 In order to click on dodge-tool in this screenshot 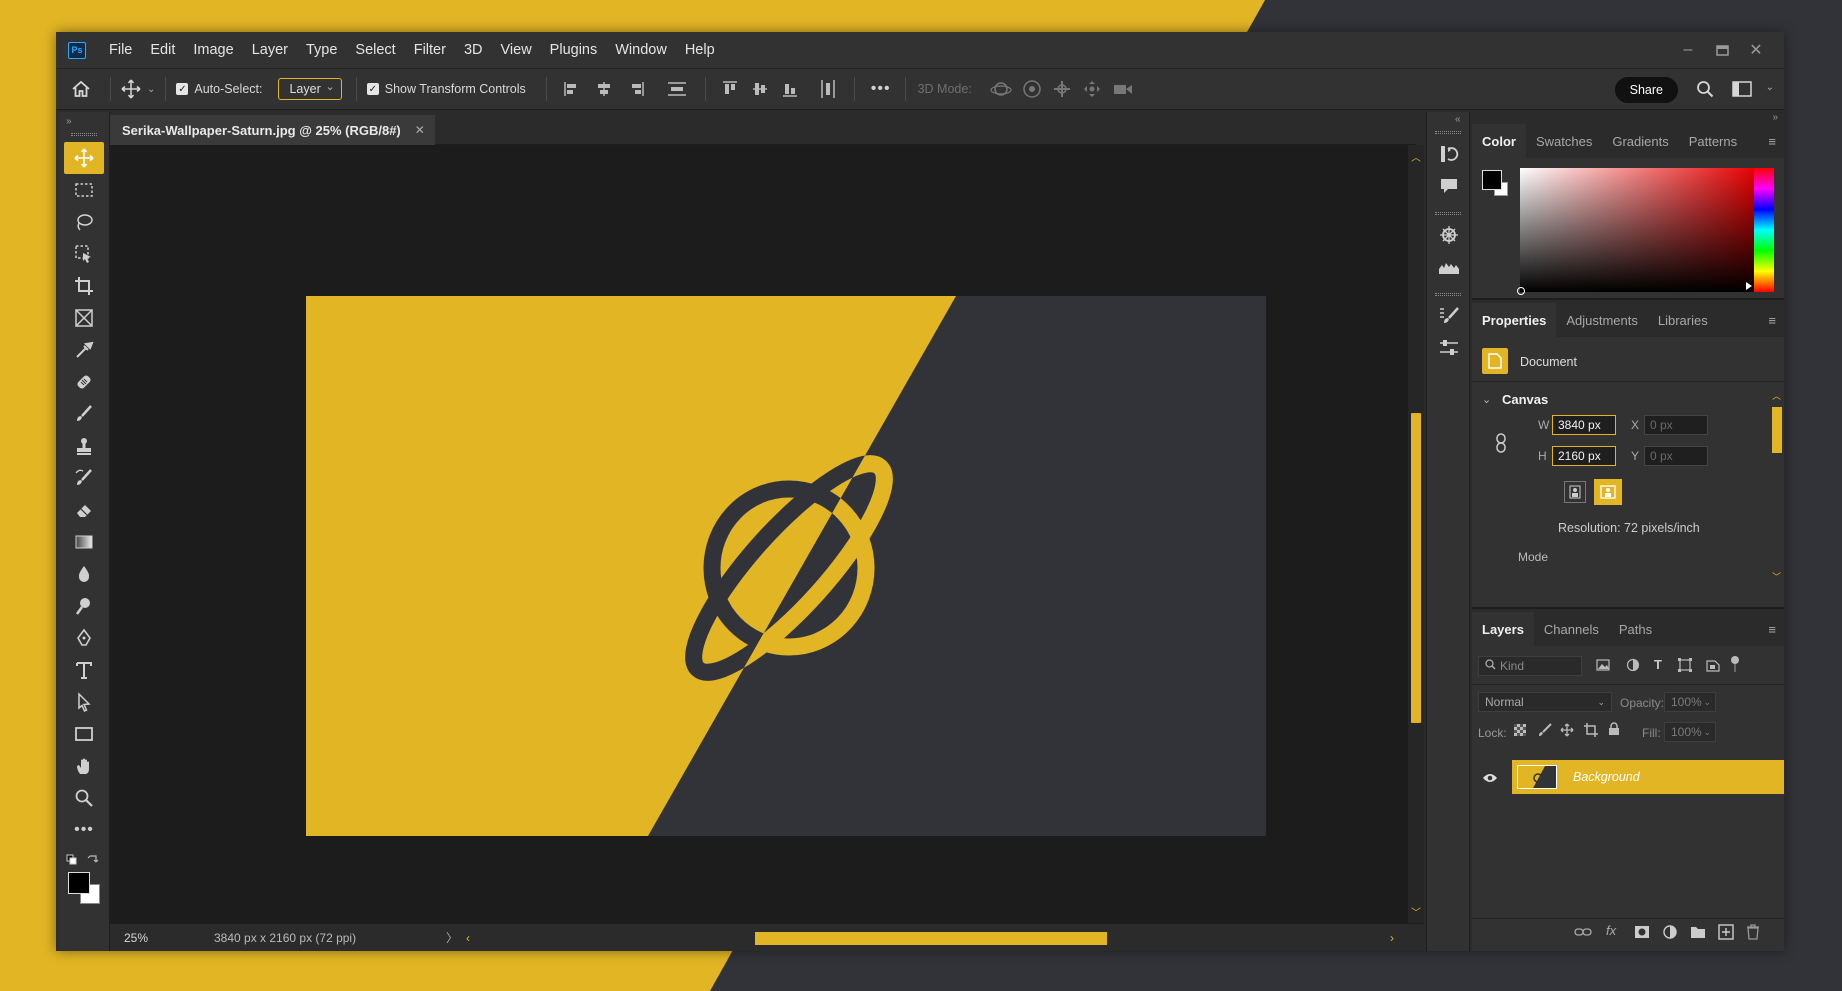, I will do `click(84, 606)`.